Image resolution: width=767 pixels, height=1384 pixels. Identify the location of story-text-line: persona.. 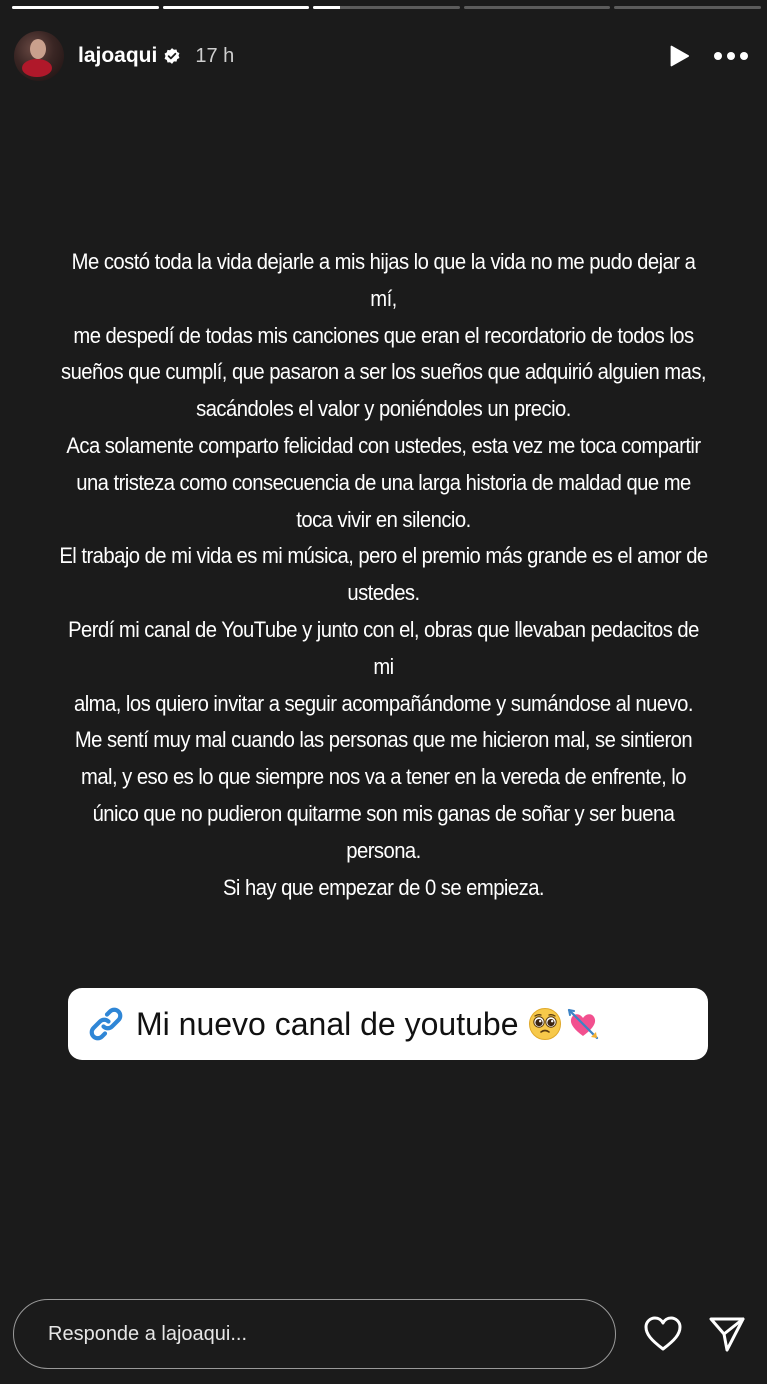
(383, 850).